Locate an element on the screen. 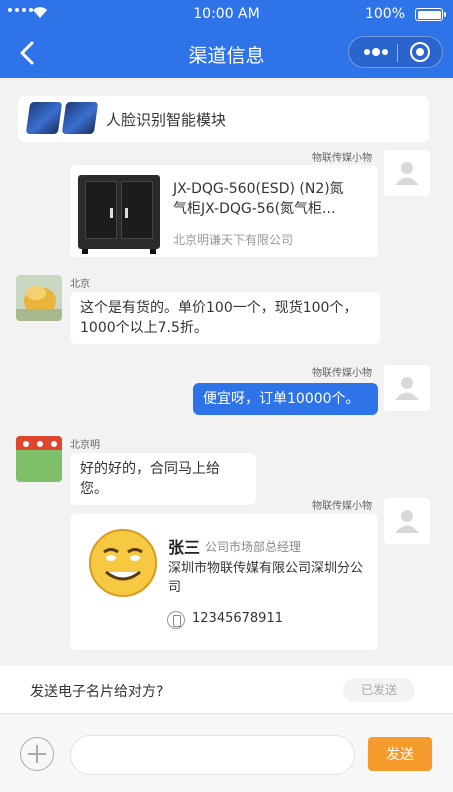 The height and width of the screenshot is (792, 453). message-bubble: 这个是有货的。单价100一个，现货100个，1000个以上7.5折。 is located at coordinates (225, 318).